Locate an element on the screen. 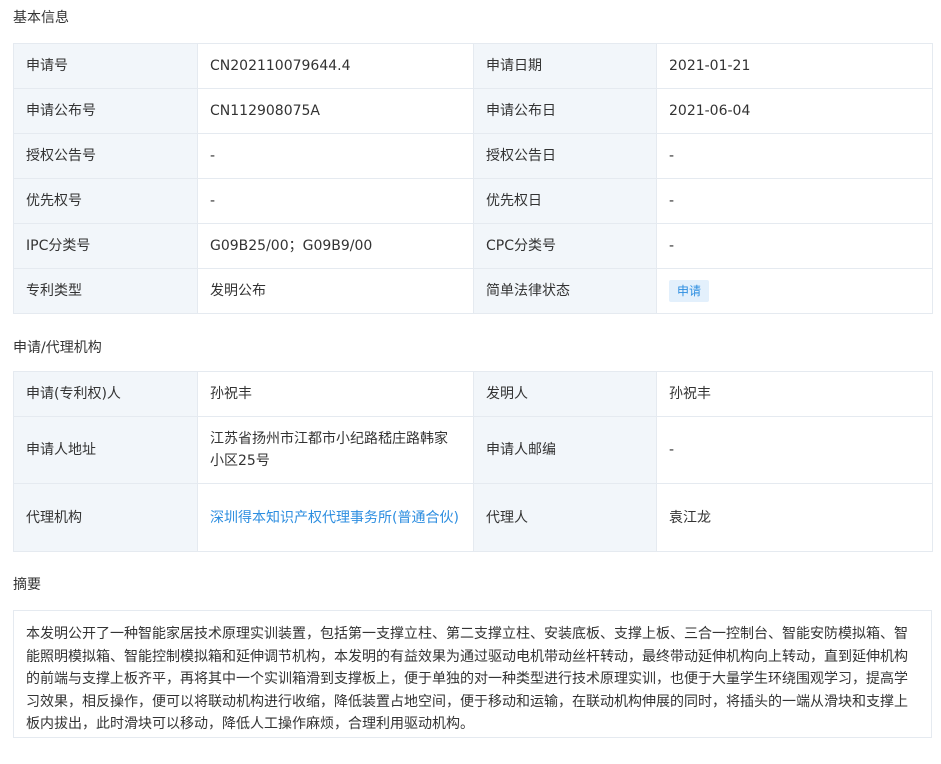 The image size is (941, 764). basic-info-title: 基本信息 is located at coordinates (41, 18).